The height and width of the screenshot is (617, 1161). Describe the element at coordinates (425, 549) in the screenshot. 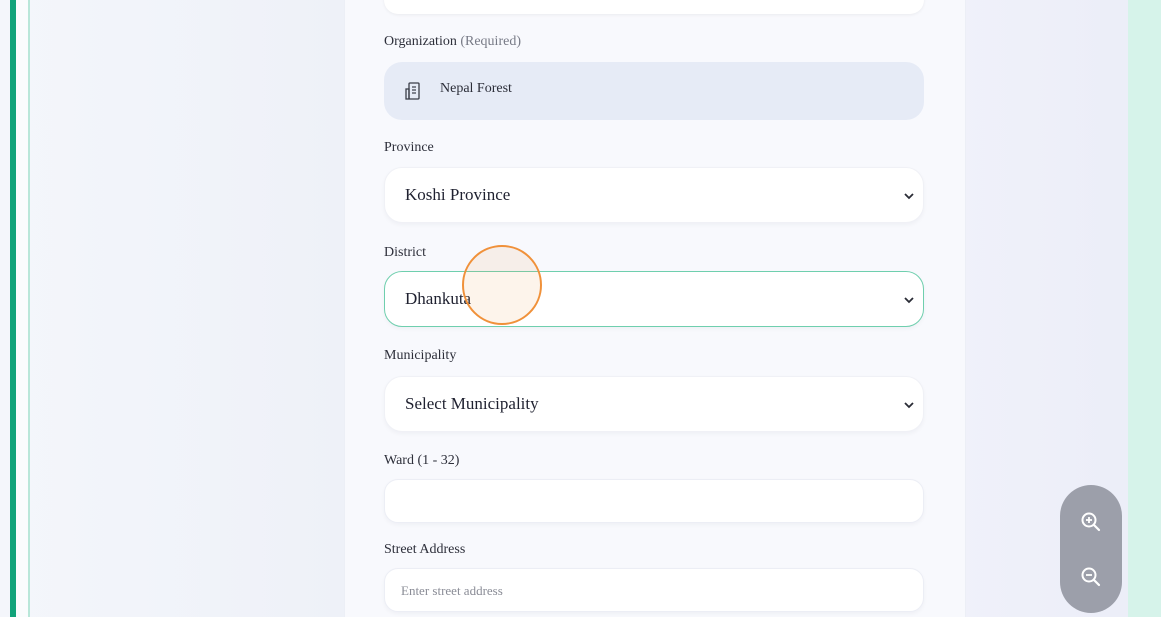

I see `street-address-label: Street Address` at that location.